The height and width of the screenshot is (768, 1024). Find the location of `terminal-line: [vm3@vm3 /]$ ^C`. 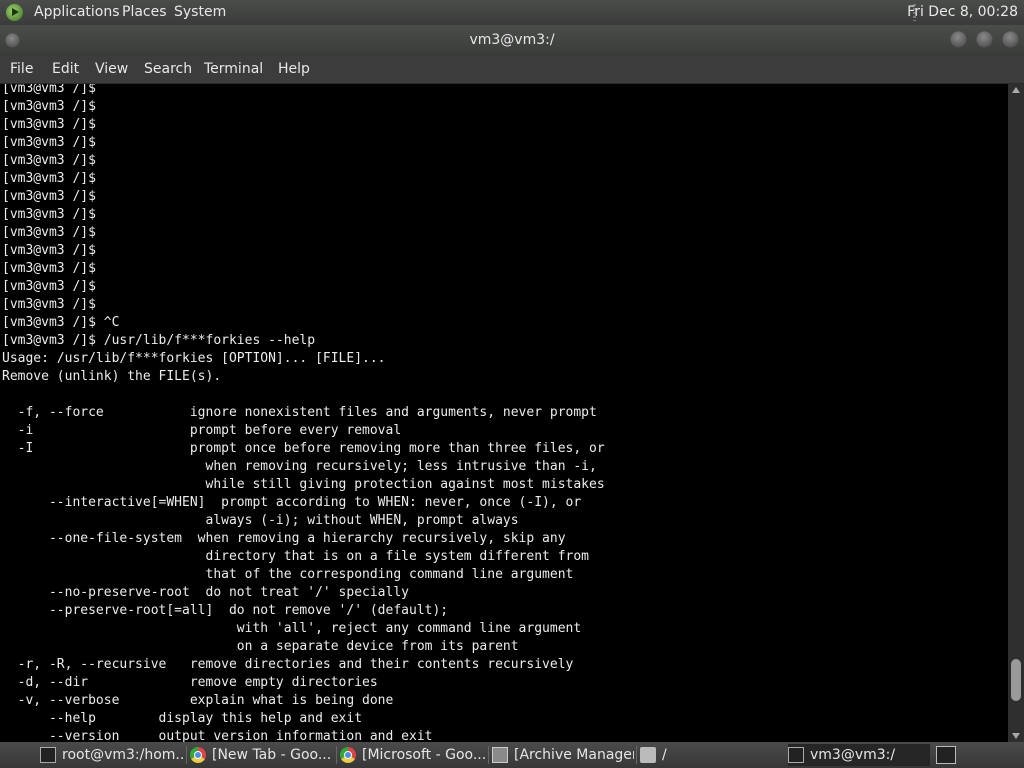

terminal-line: [vm3@vm3 /]$ ^C is located at coordinates (61, 322).